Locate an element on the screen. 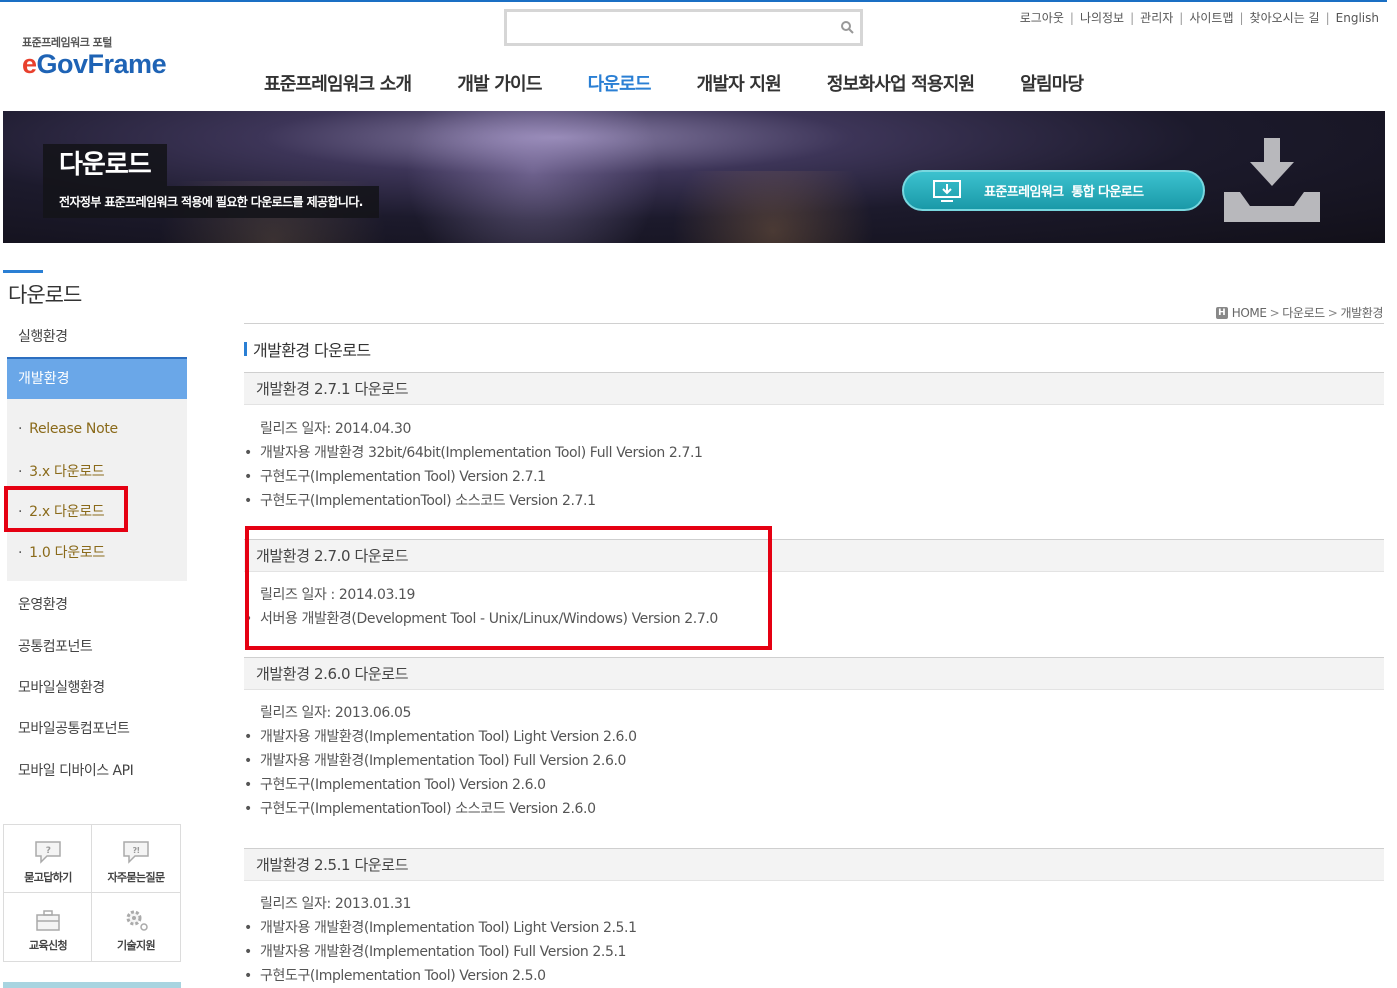 The width and height of the screenshot is (1397, 988). integrated-download-label: 표준프레임워크 통합 다운로드 is located at coordinates (1064, 192).